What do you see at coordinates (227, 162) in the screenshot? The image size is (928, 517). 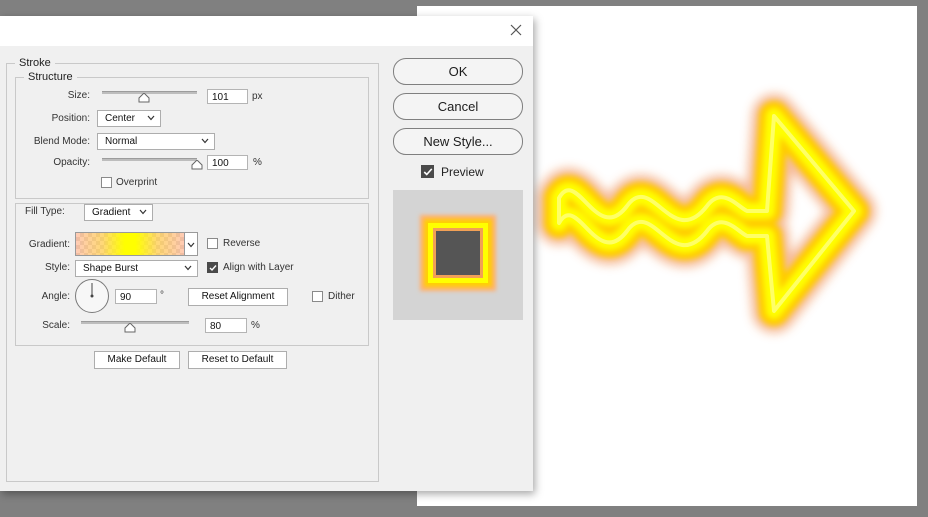 I see `opacity-input: 100` at bounding box center [227, 162].